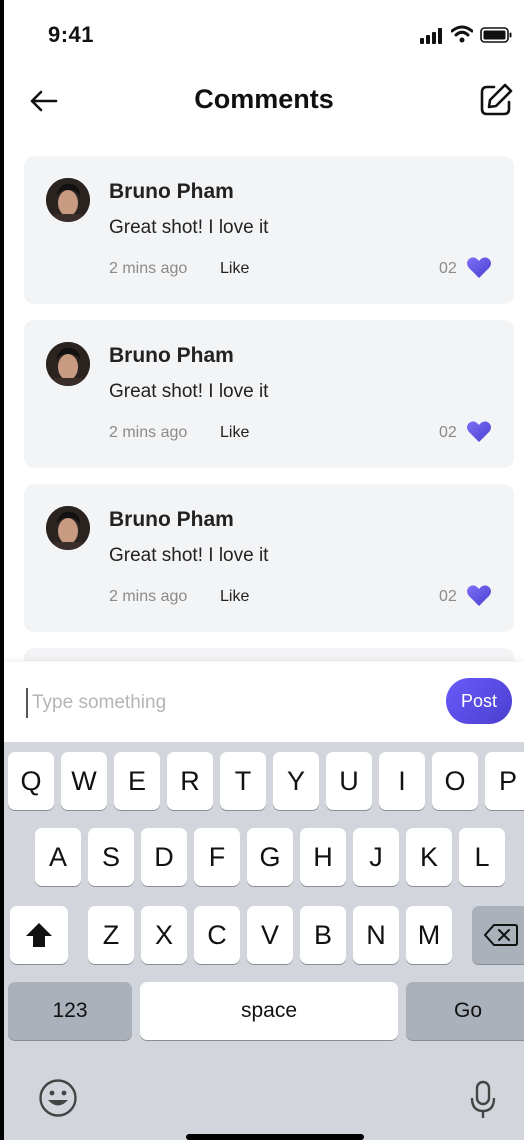 The width and height of the screenshot is (524, 1140). I want to click on key-c: C, so click(217, 935).